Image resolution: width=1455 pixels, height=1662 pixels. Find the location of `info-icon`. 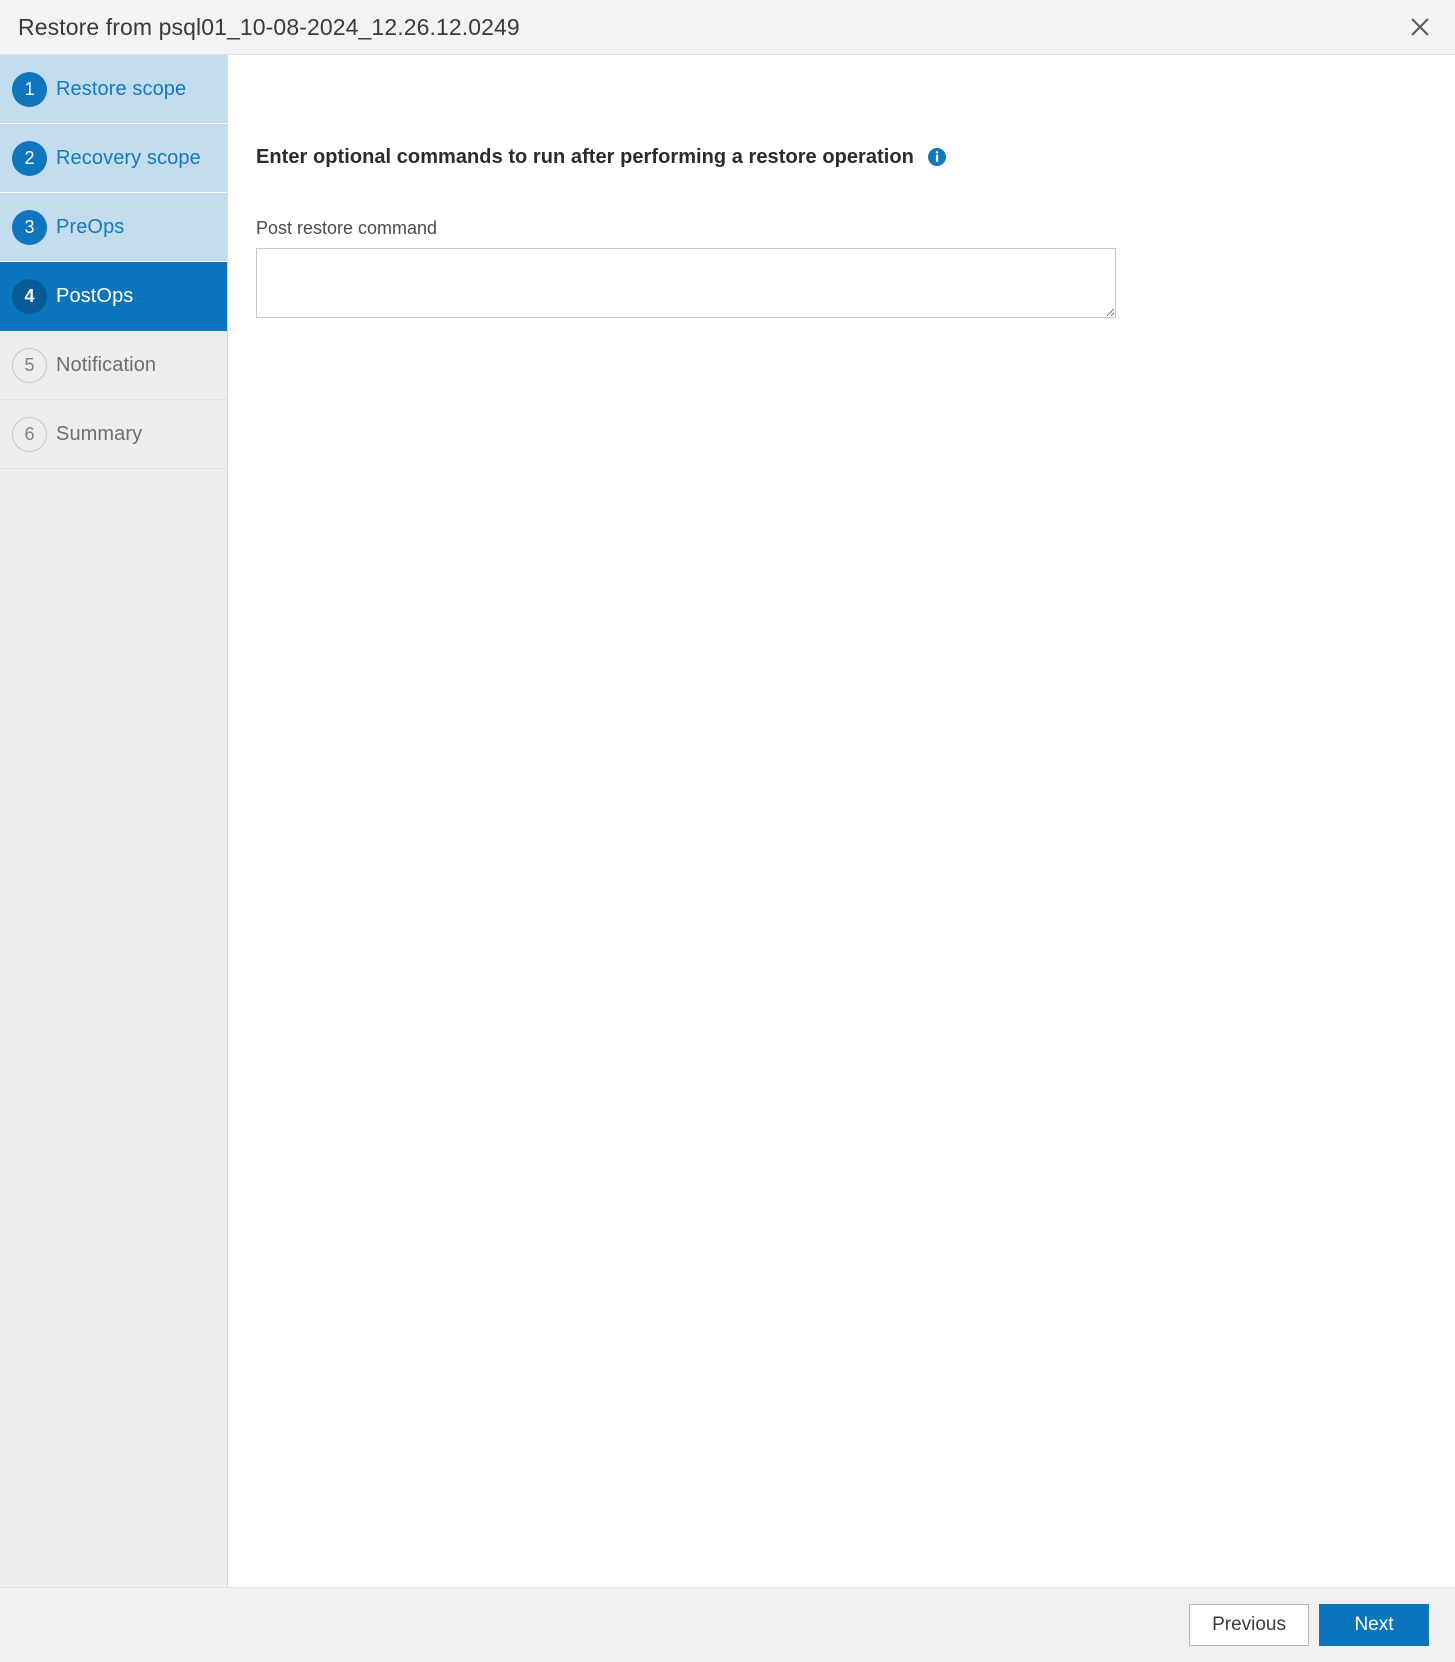

info-icon is located at coordinates (936, 157).